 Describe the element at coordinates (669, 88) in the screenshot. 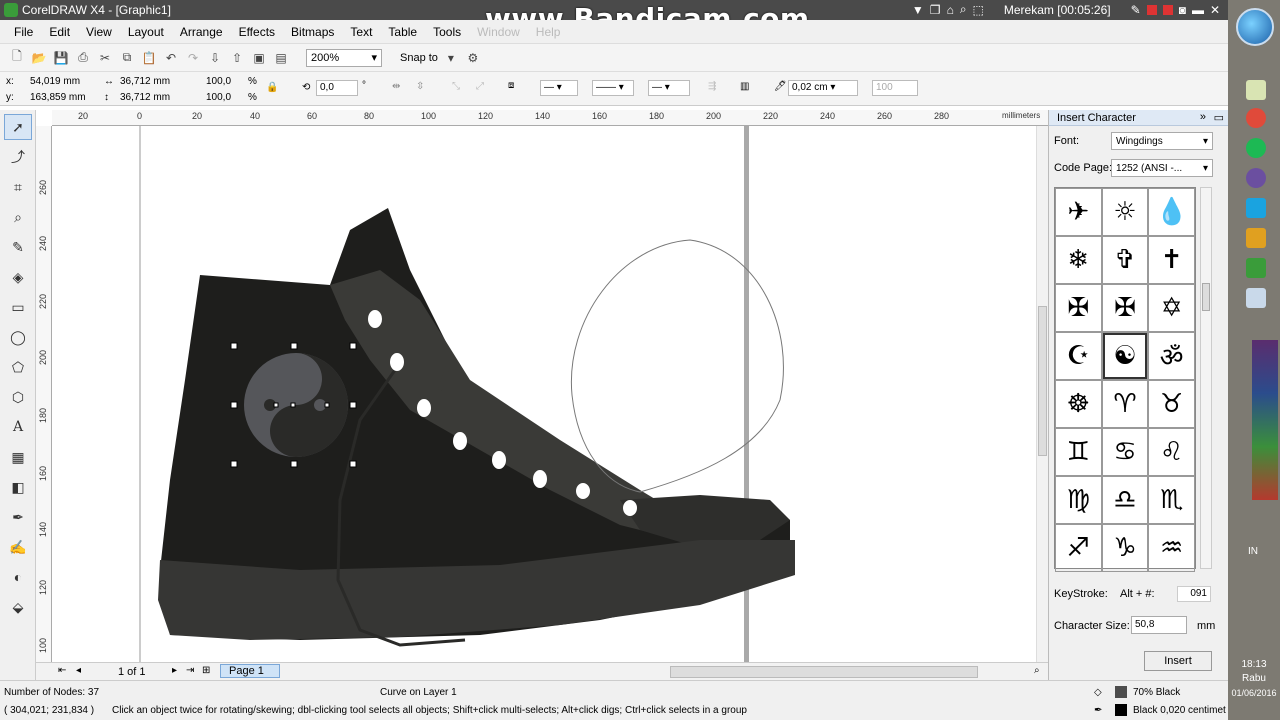

I see `end-arrow-combo: — ▾` at that location.